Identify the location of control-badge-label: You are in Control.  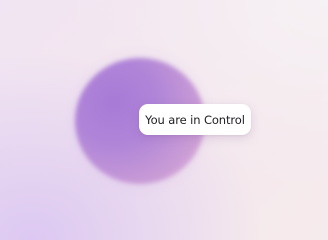
(195, 119).